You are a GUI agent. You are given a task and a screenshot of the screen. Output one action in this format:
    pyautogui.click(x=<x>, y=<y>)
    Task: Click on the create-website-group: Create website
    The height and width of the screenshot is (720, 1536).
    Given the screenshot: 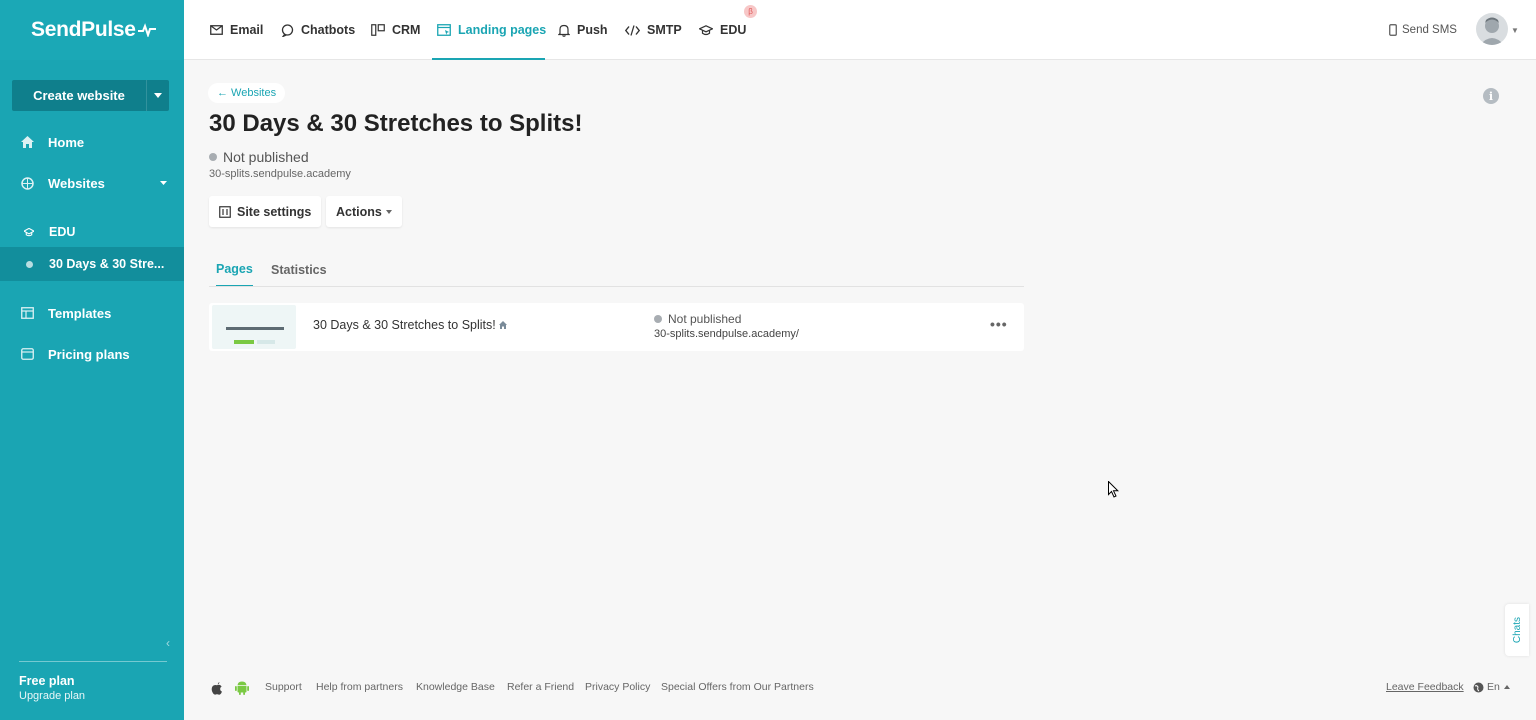 What is the action you would take?
    pyautogui.click(x=90, y=95)
    